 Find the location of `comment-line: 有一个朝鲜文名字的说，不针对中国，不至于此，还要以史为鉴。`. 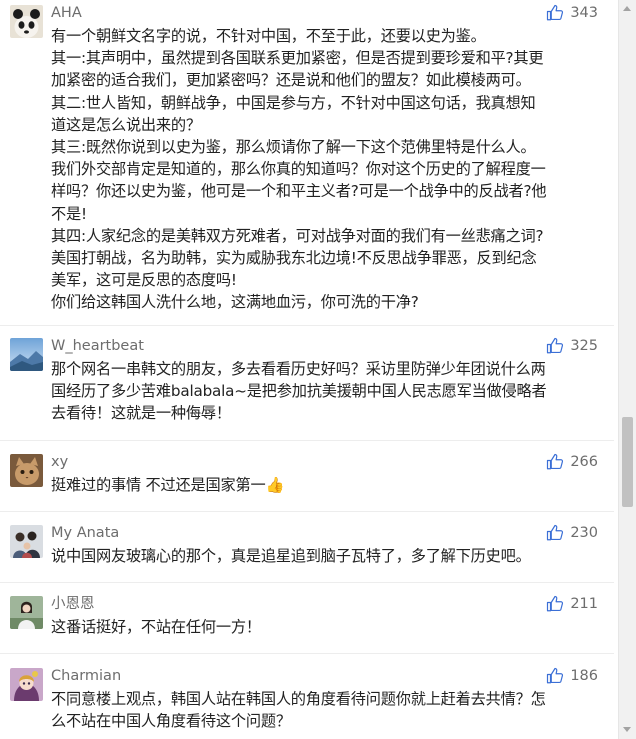

comment-line: 有一个朝鲜文名字的说，不针对中国，不至于此，还要以史为鉴。 is located at coordinates (268, 36).